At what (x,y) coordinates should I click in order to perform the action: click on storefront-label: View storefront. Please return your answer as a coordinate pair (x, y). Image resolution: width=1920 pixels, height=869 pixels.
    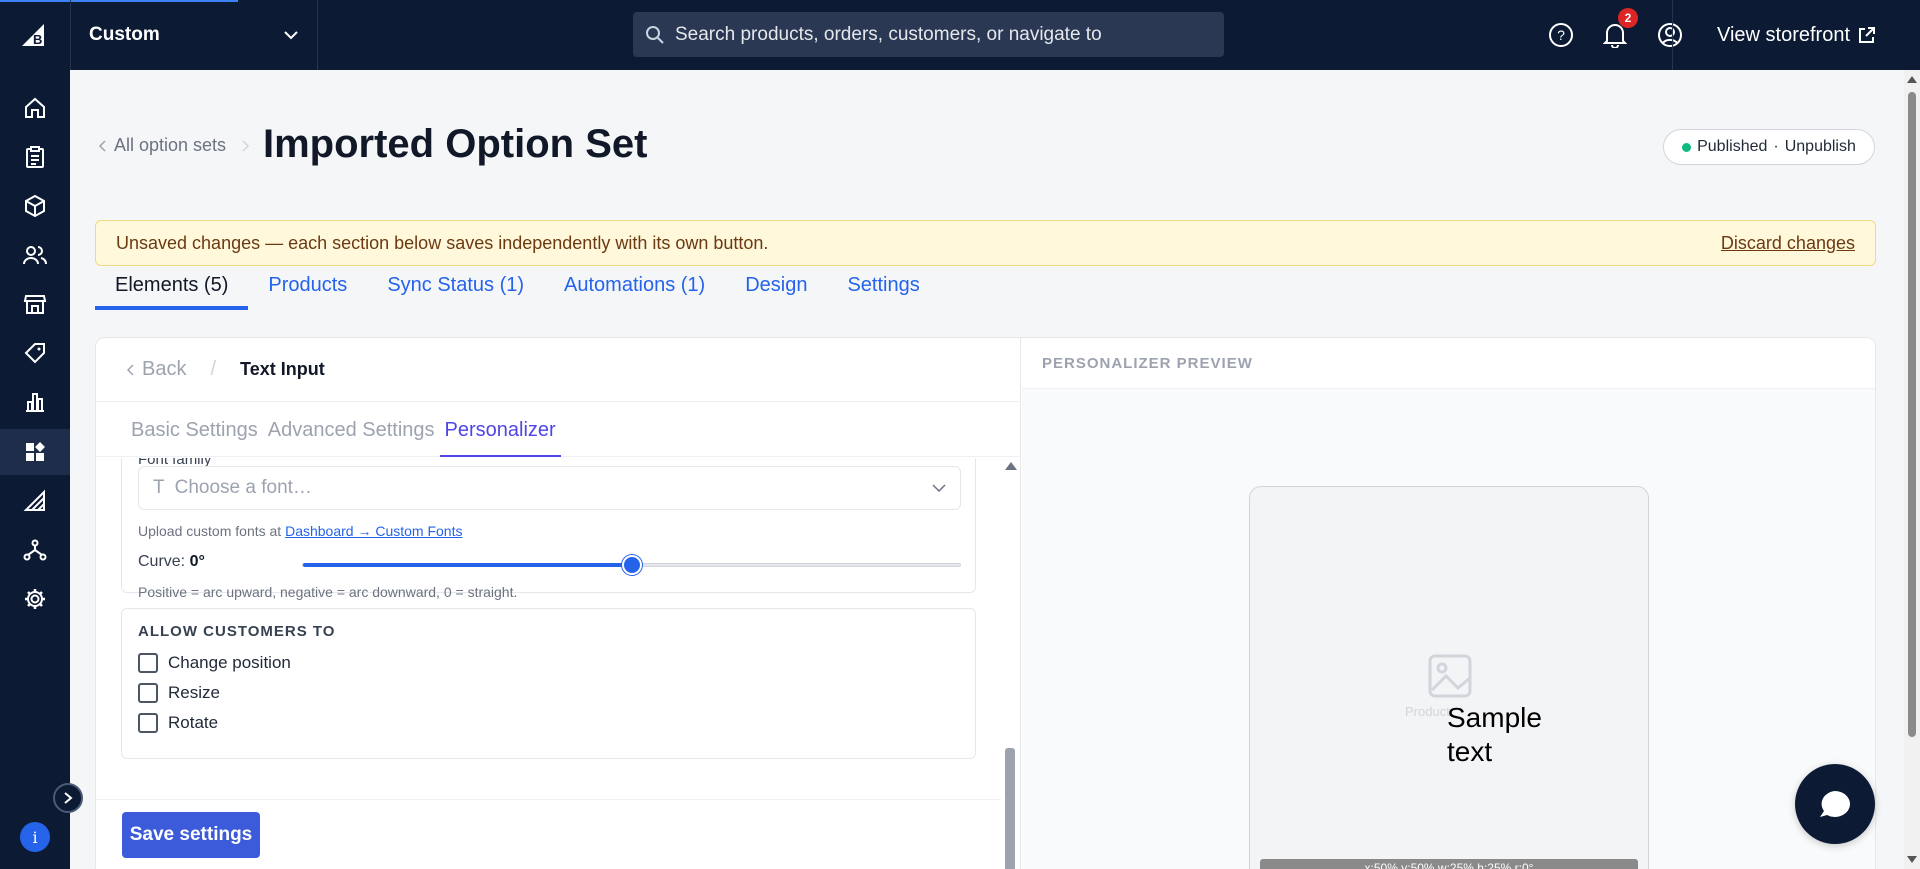
    Looking at the image, I should click on (1783, 34).